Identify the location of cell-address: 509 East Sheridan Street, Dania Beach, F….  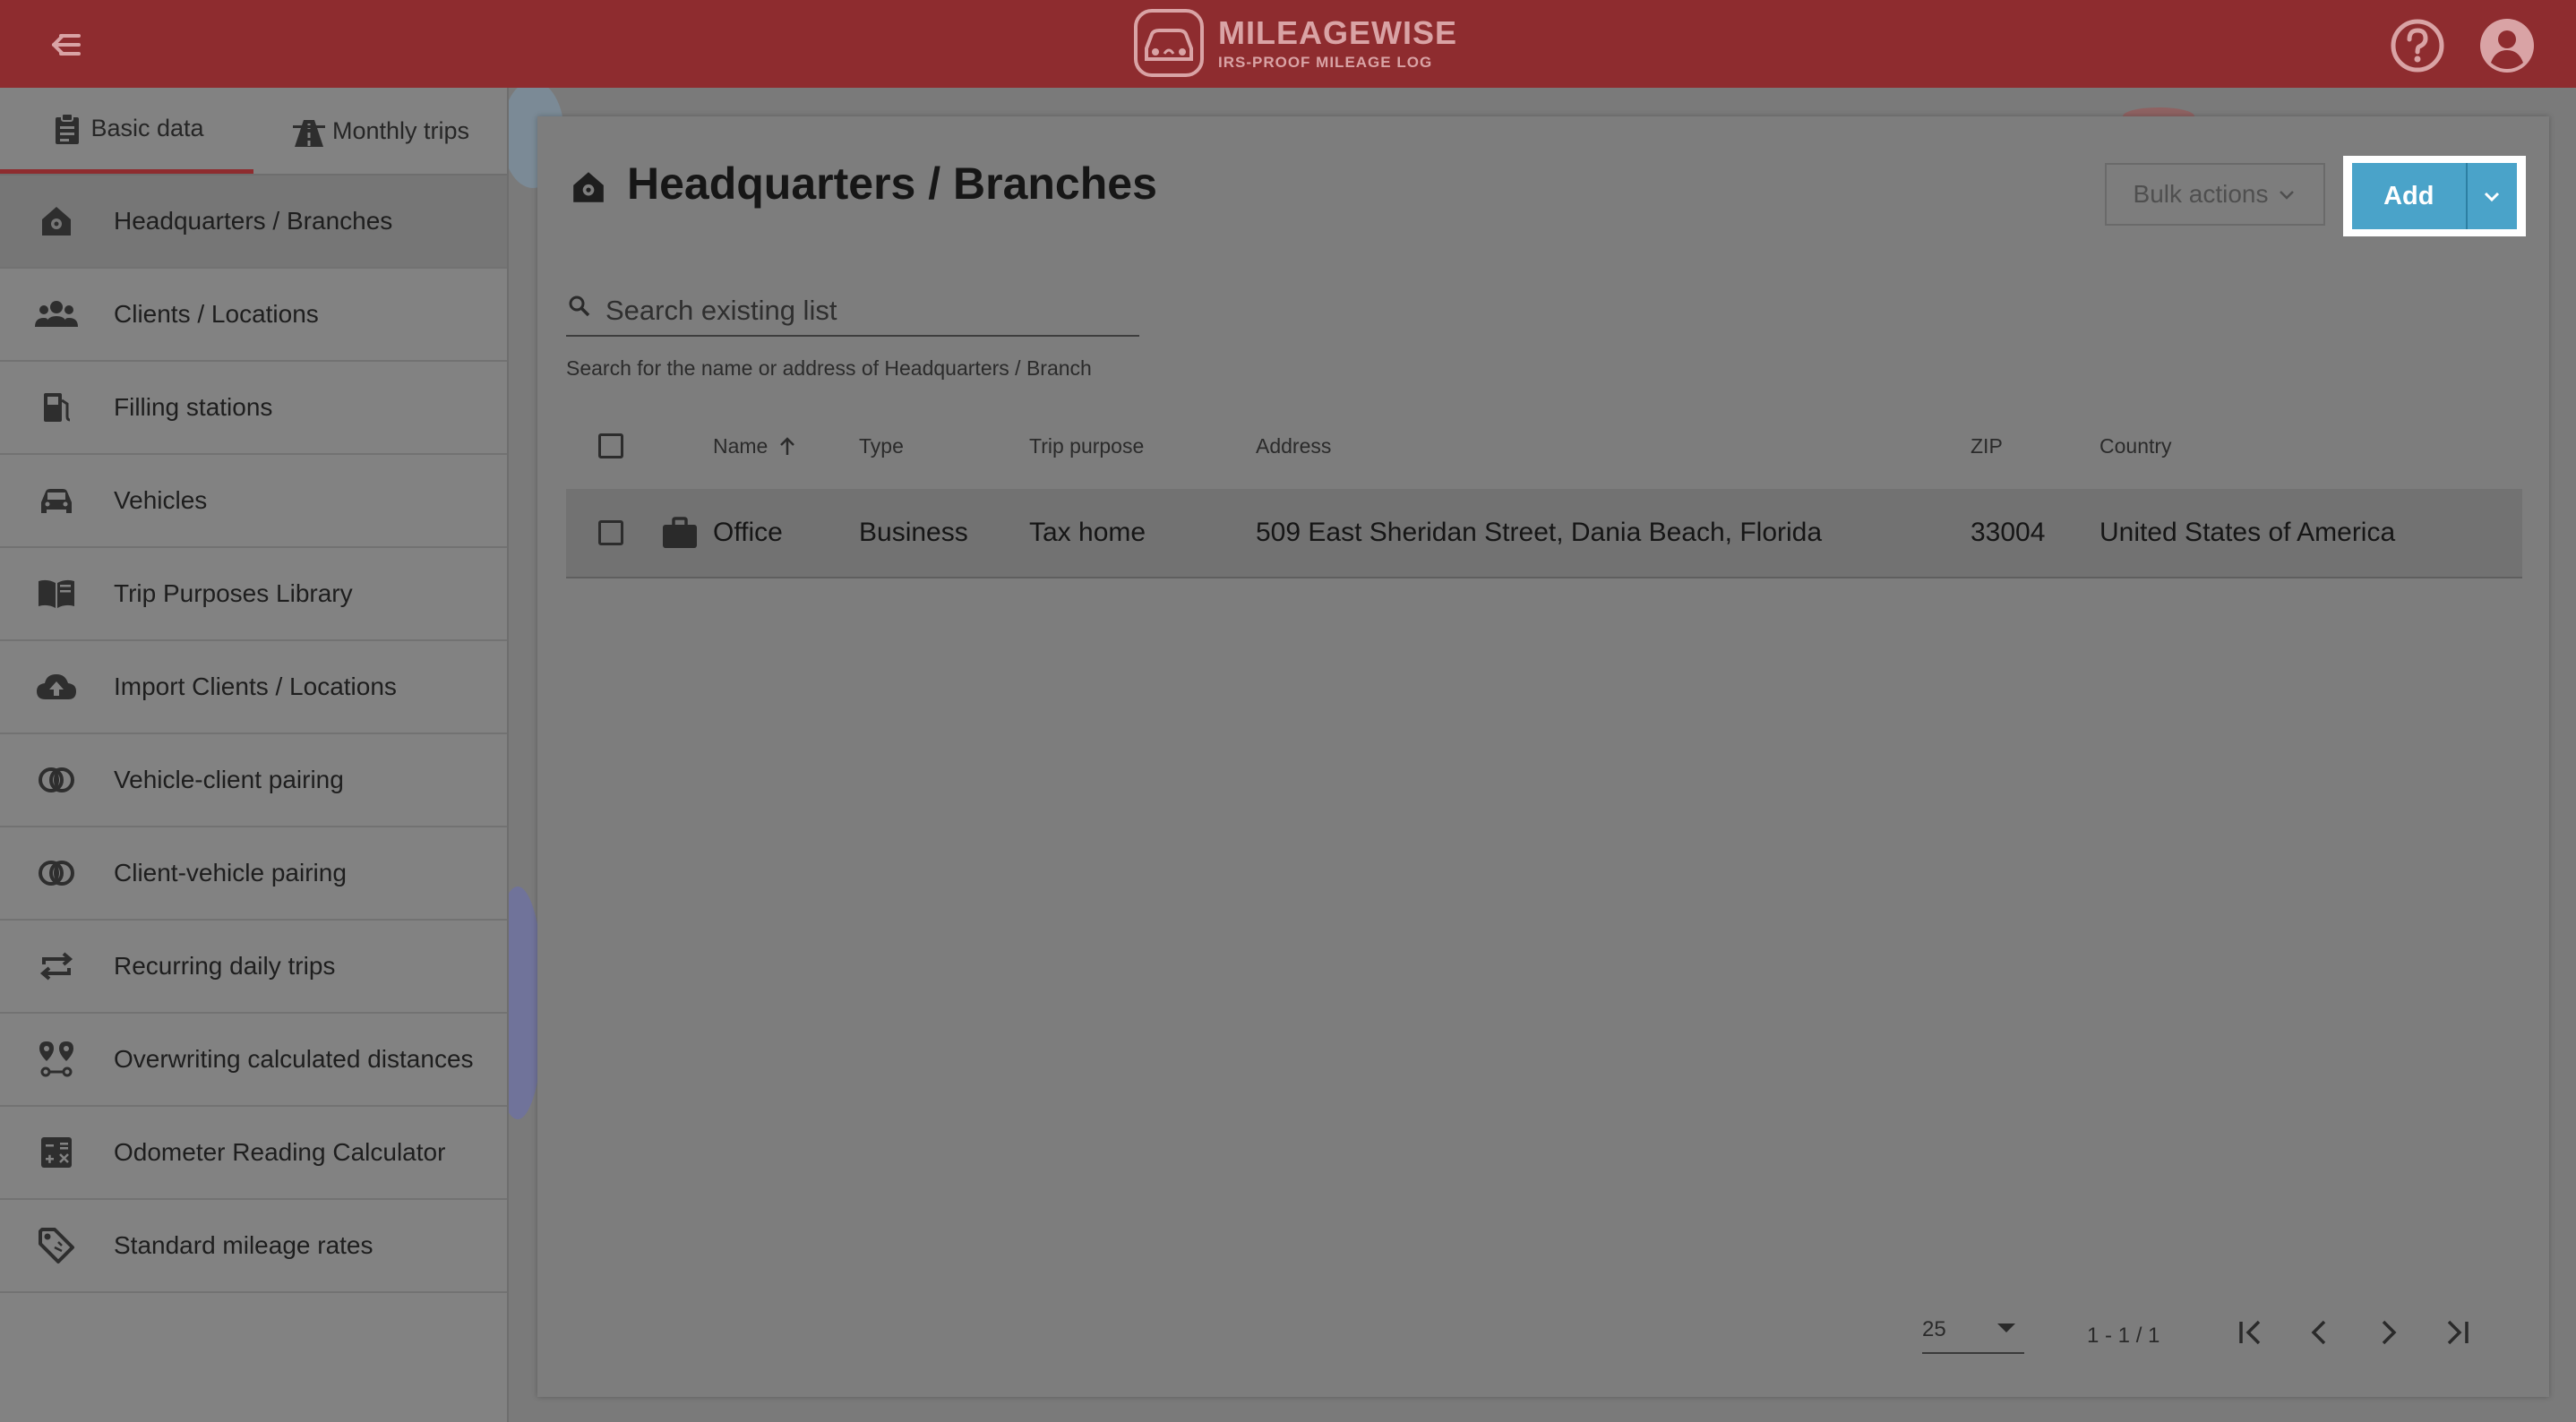
(1539, 532).